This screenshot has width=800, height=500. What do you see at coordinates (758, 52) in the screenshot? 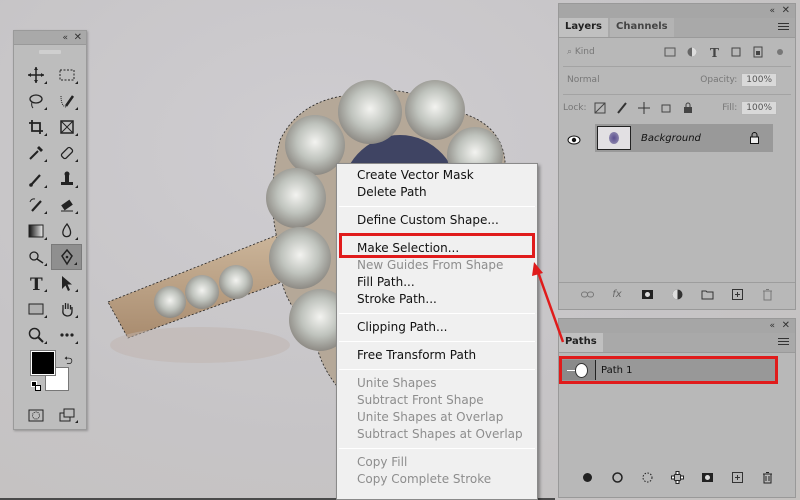
I see `smart-object-filter-icon` at bounding box center [758, 52].